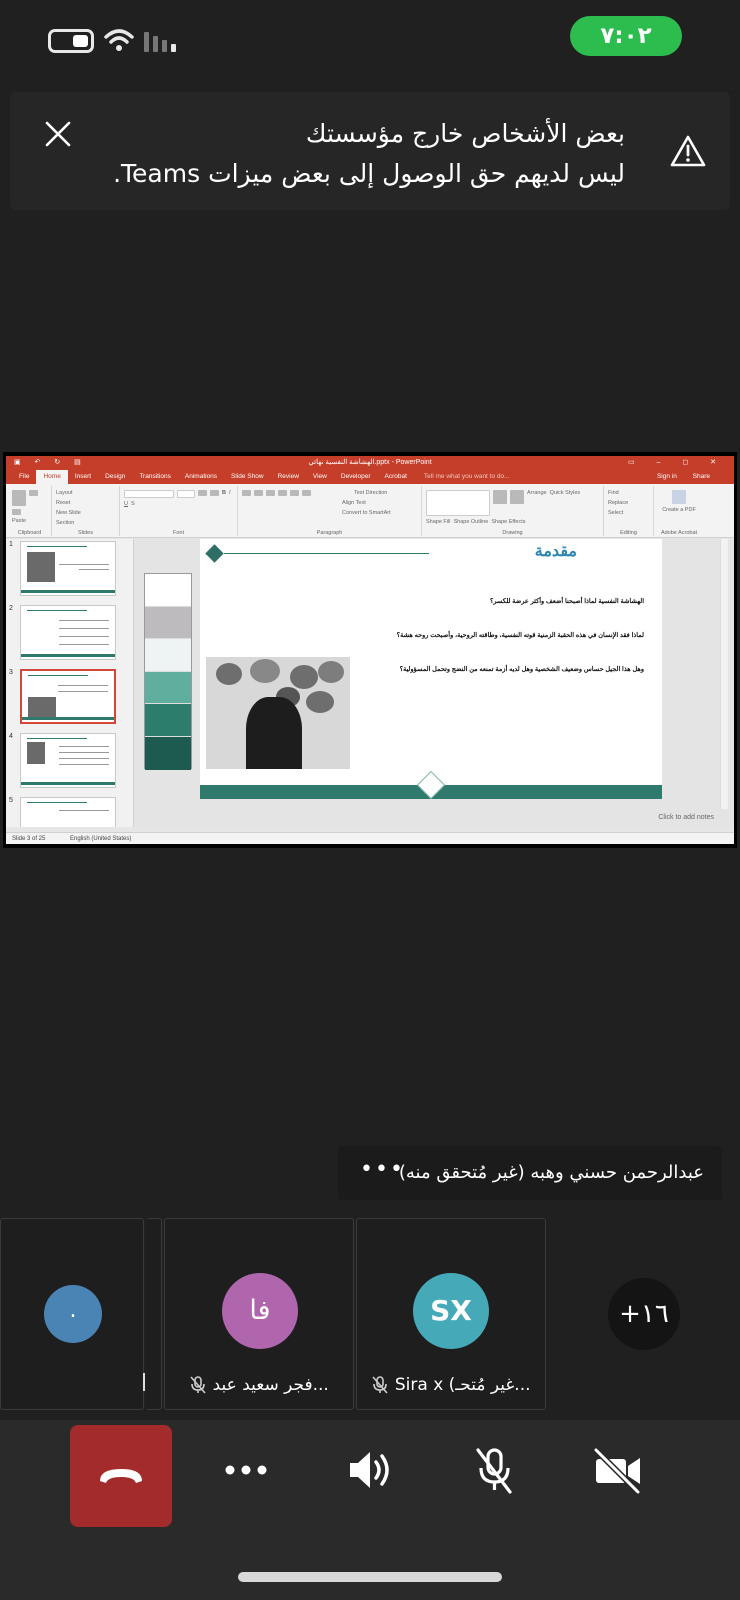  Describe the element at coordinates (618, 1475) in the screenshot. I see `camera-button` at that location.